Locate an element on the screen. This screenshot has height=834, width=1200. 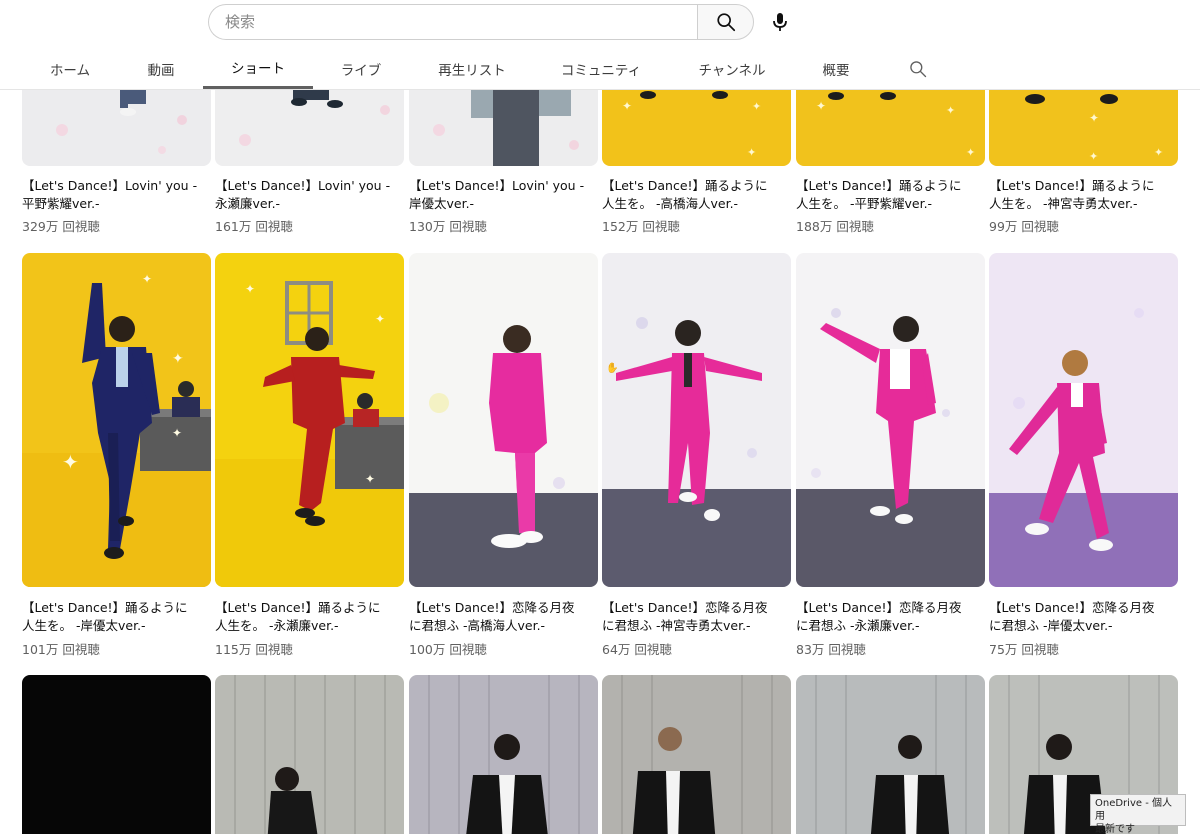
view-count: 83万 回視聴 is located at coordinates (831, 649).